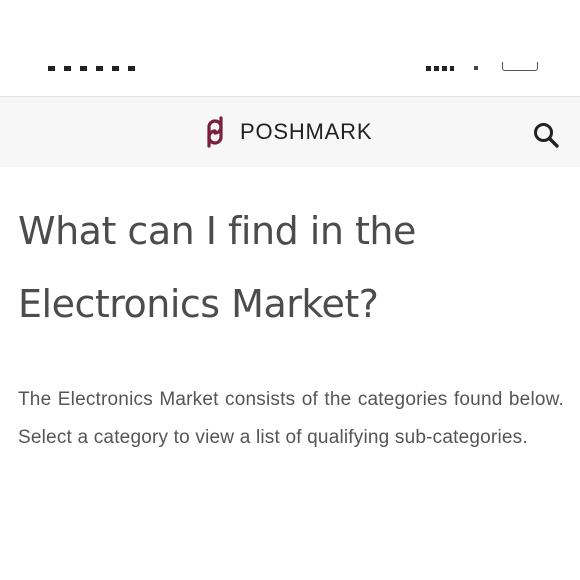 This screenshot has width=580, height=580. I want to click on battery-icon, so click(520, 66).